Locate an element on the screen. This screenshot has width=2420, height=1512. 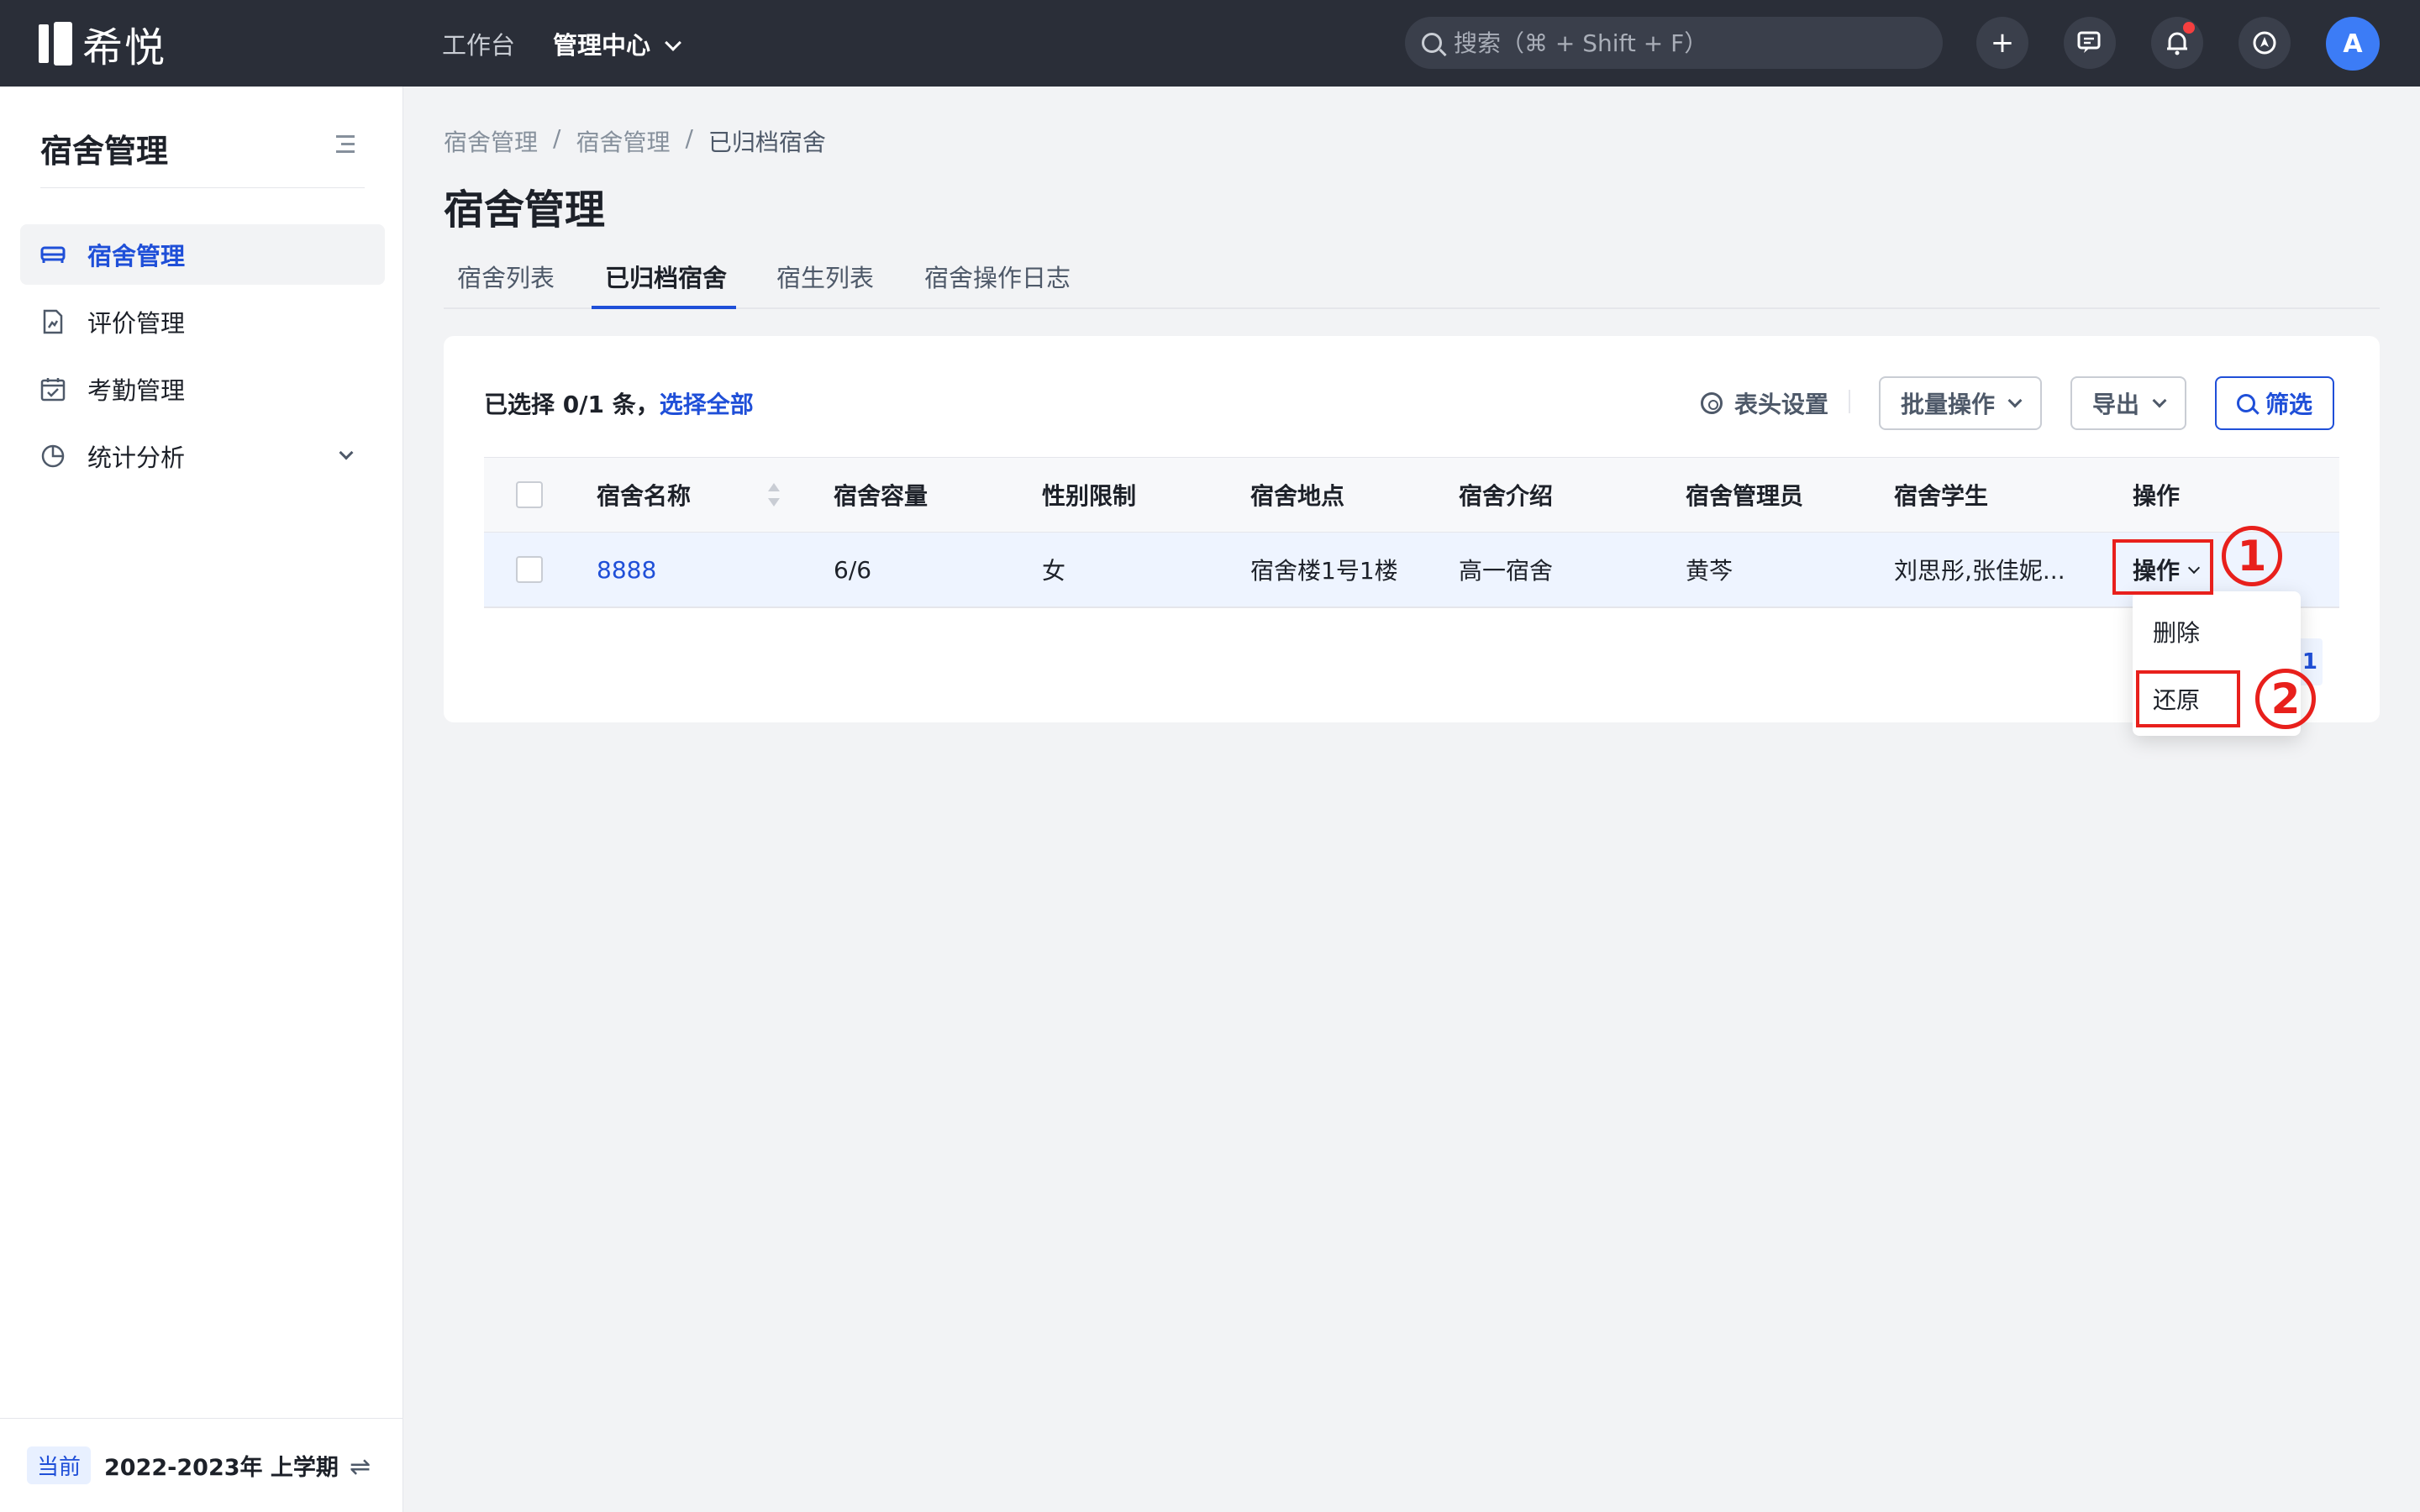
current-term: 2022-2023年 上学期 is located at coordinates (221, 1468).